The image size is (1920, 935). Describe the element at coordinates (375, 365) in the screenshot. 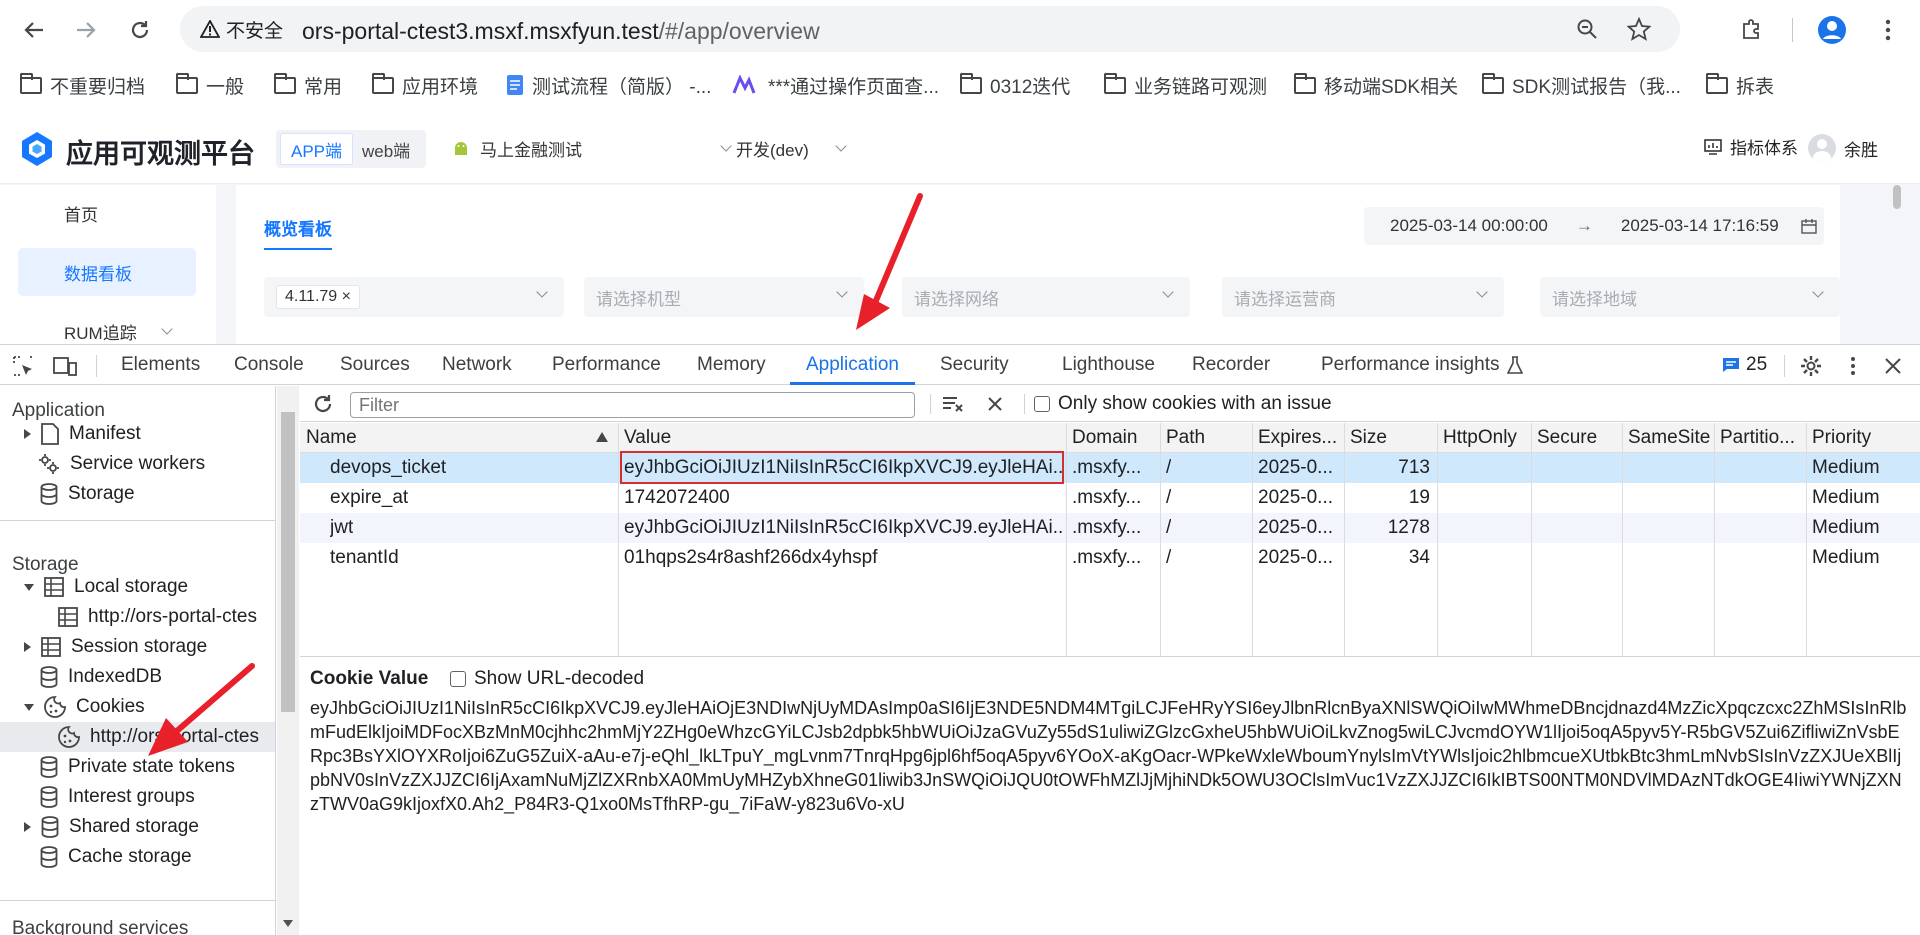

I see `tab-sources: Sources` at that location.